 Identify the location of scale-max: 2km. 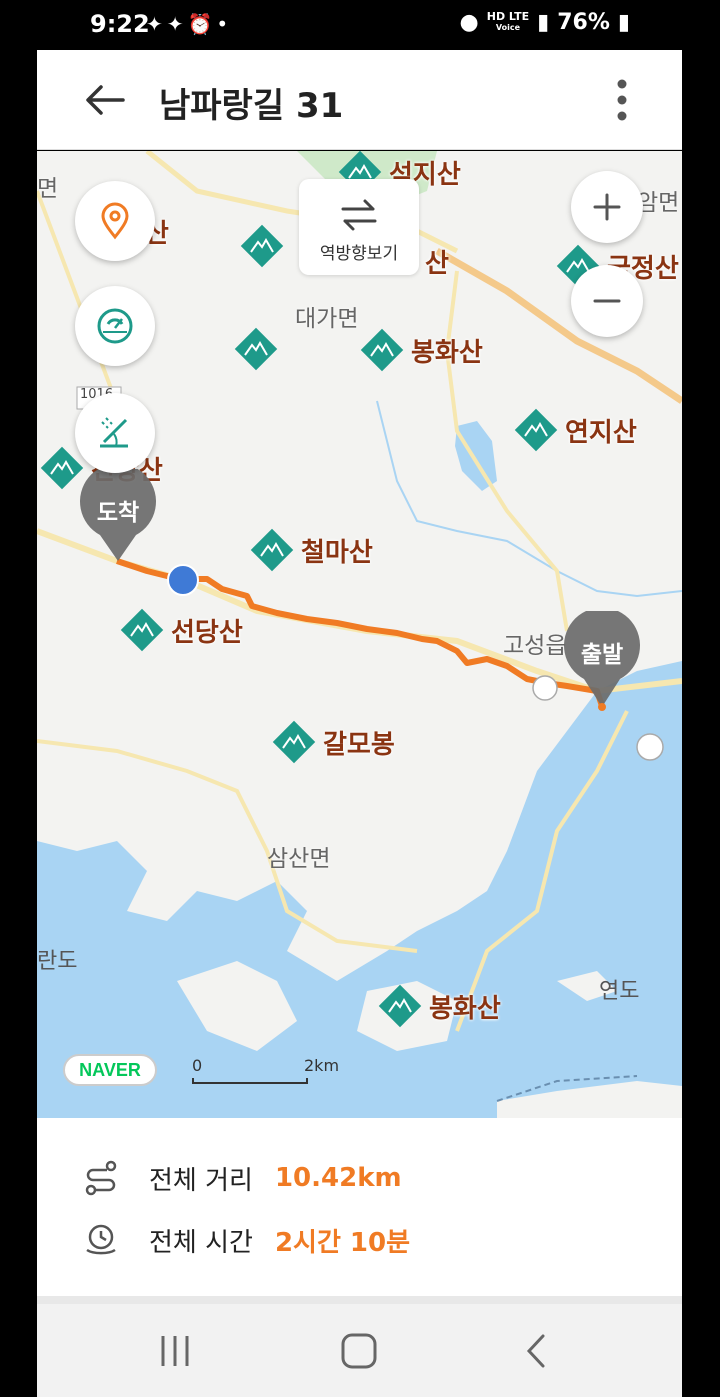
(322, 1065).